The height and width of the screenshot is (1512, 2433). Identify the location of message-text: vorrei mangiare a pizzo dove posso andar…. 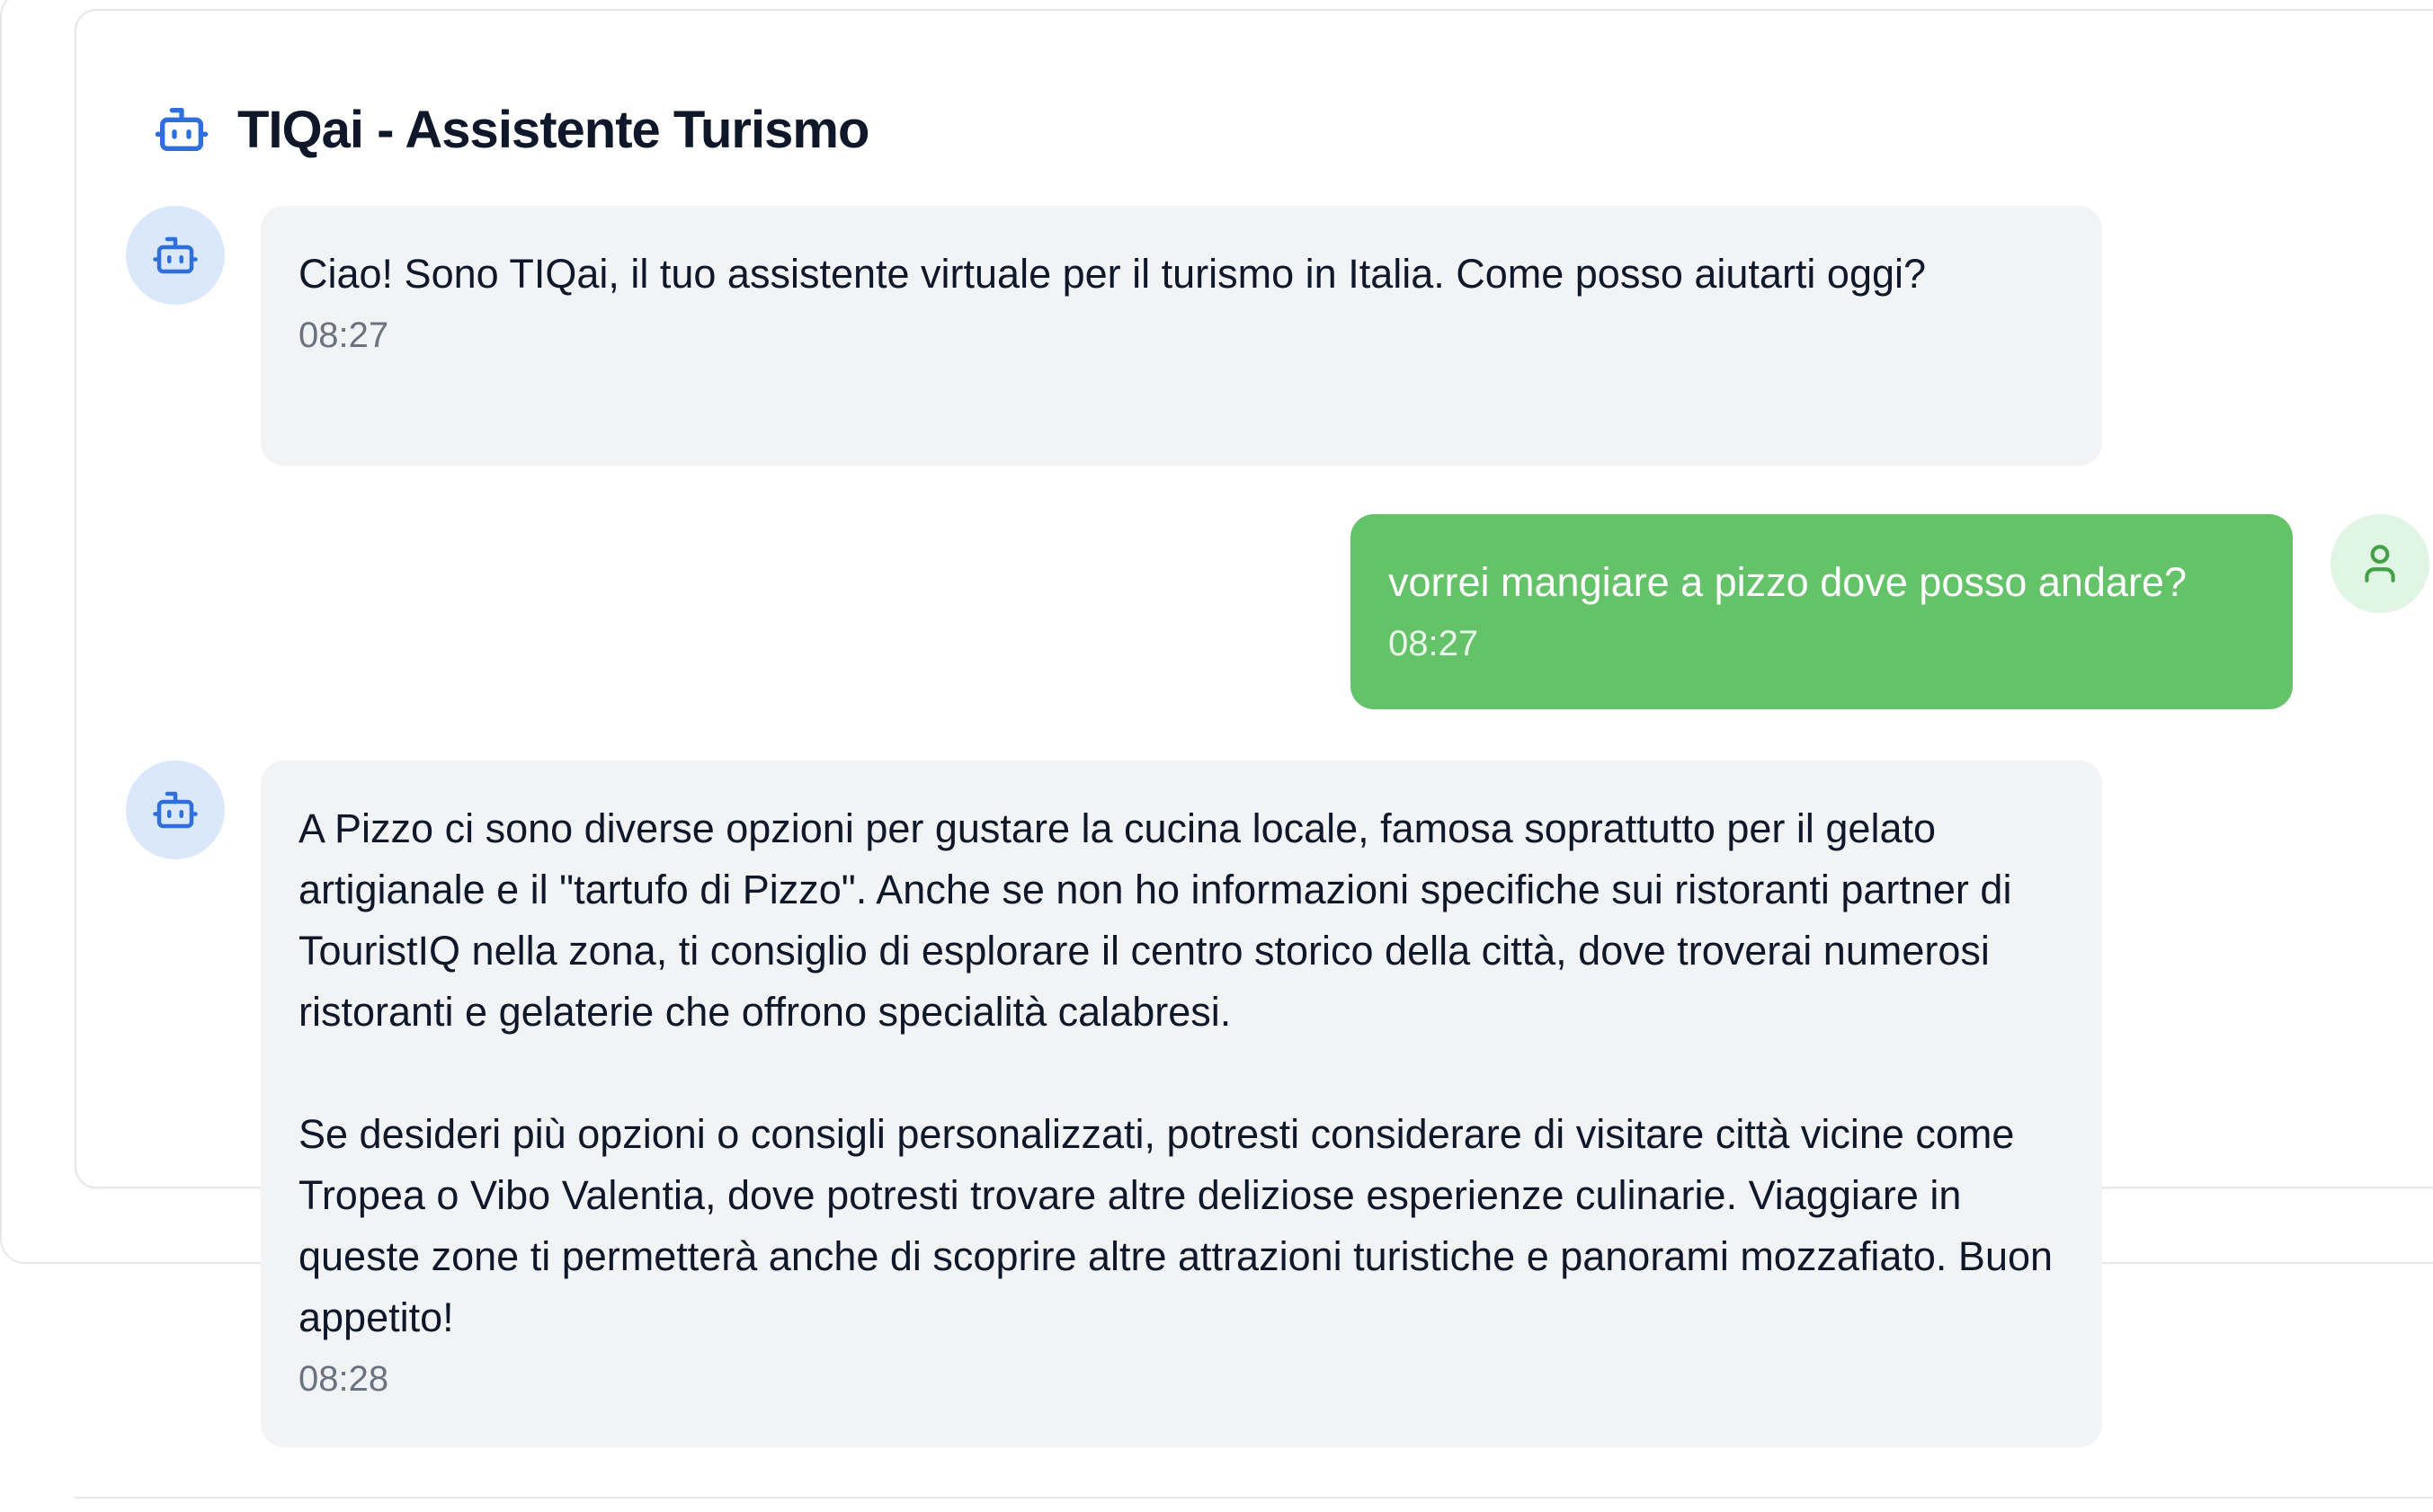
(1788, 582).